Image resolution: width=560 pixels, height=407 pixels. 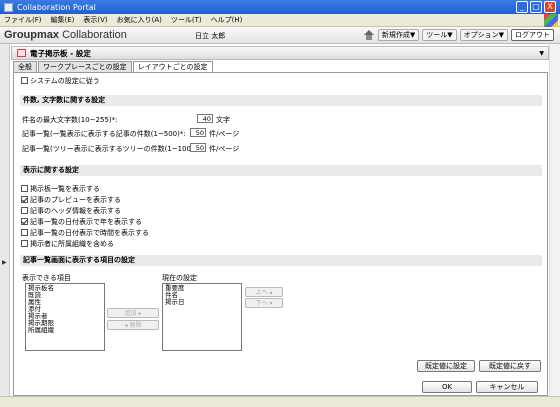 What do you see at coordinates (24, 80) in the screenshot?
I see `system-setting-checkbox` at bounding box center [24, 80].